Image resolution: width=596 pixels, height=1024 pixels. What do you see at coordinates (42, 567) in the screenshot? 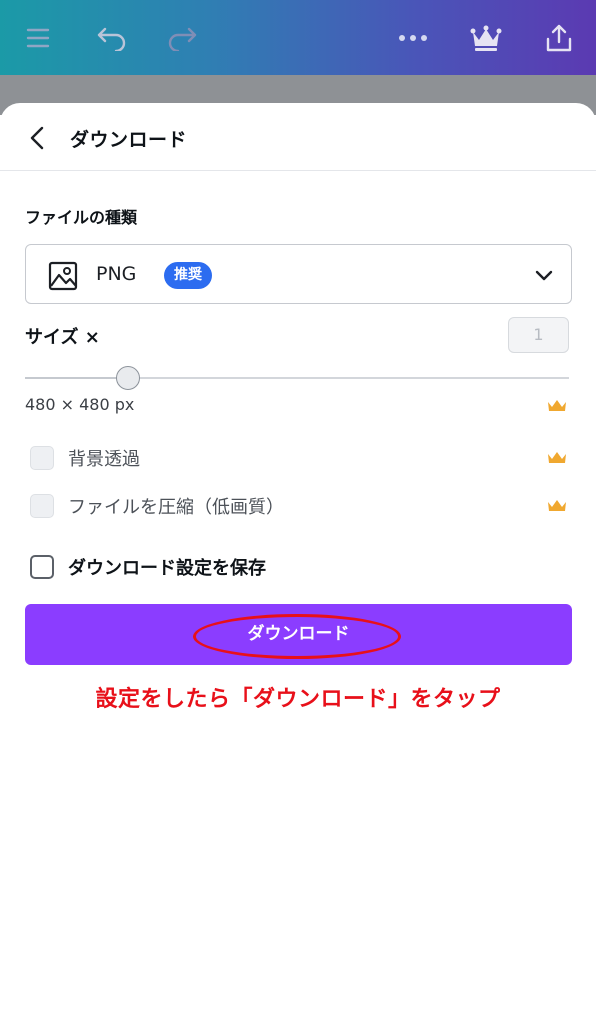
I see `save-settings-checkbox` at bounding box center [42, 567].